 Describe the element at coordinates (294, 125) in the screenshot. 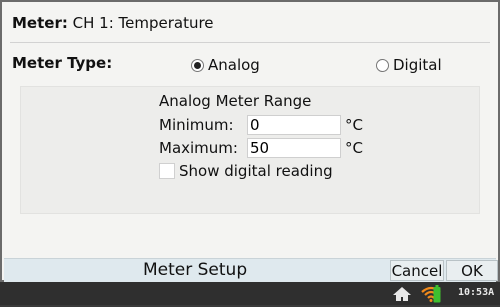

I see `minimum-input` at that location.